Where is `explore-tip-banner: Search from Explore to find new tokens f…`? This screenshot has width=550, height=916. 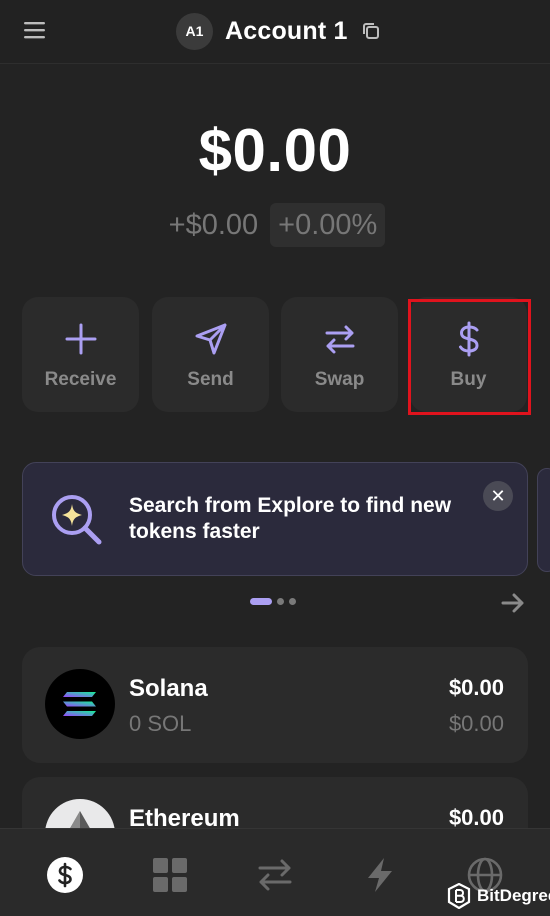 explore-tip-banner: Search from Explore to find new tokens f… is located at coordinates (275, 519).